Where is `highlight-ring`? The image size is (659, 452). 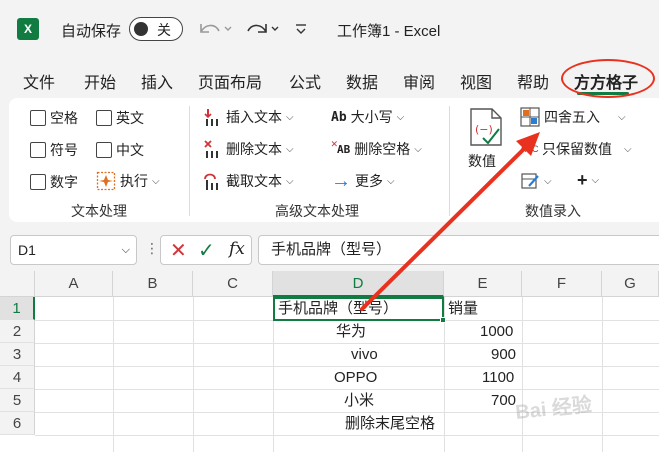 highlight-ring is located at coordinates (608, 78).